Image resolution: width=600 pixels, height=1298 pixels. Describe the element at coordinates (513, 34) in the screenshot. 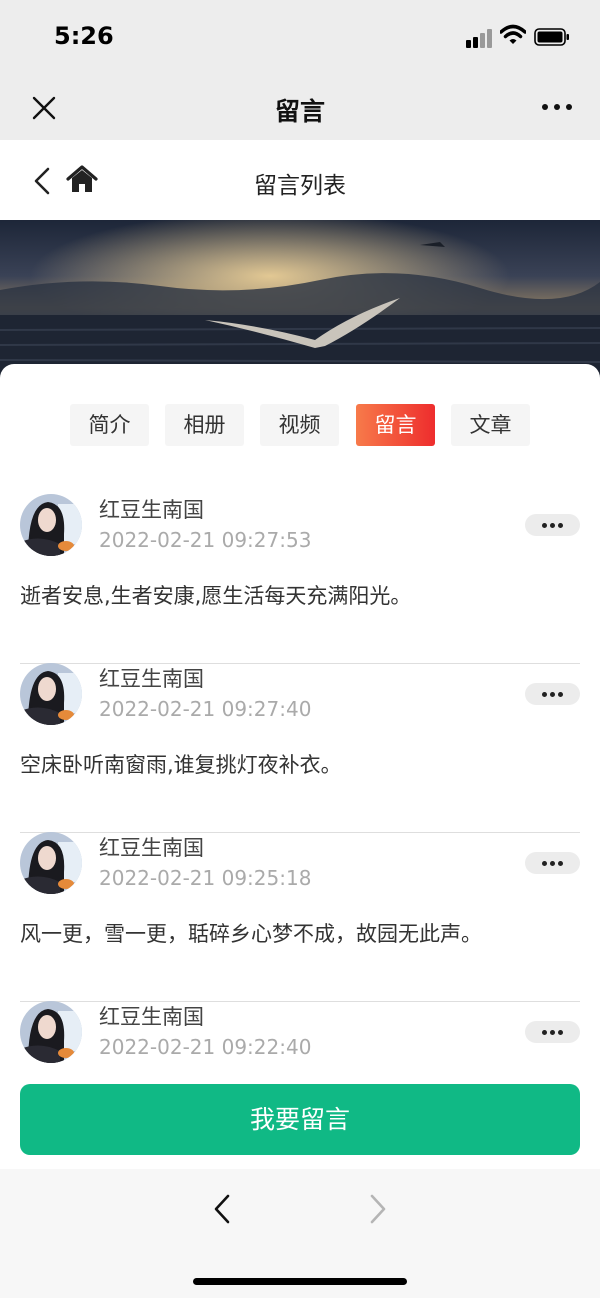

I see `wifi-icon` at that location.